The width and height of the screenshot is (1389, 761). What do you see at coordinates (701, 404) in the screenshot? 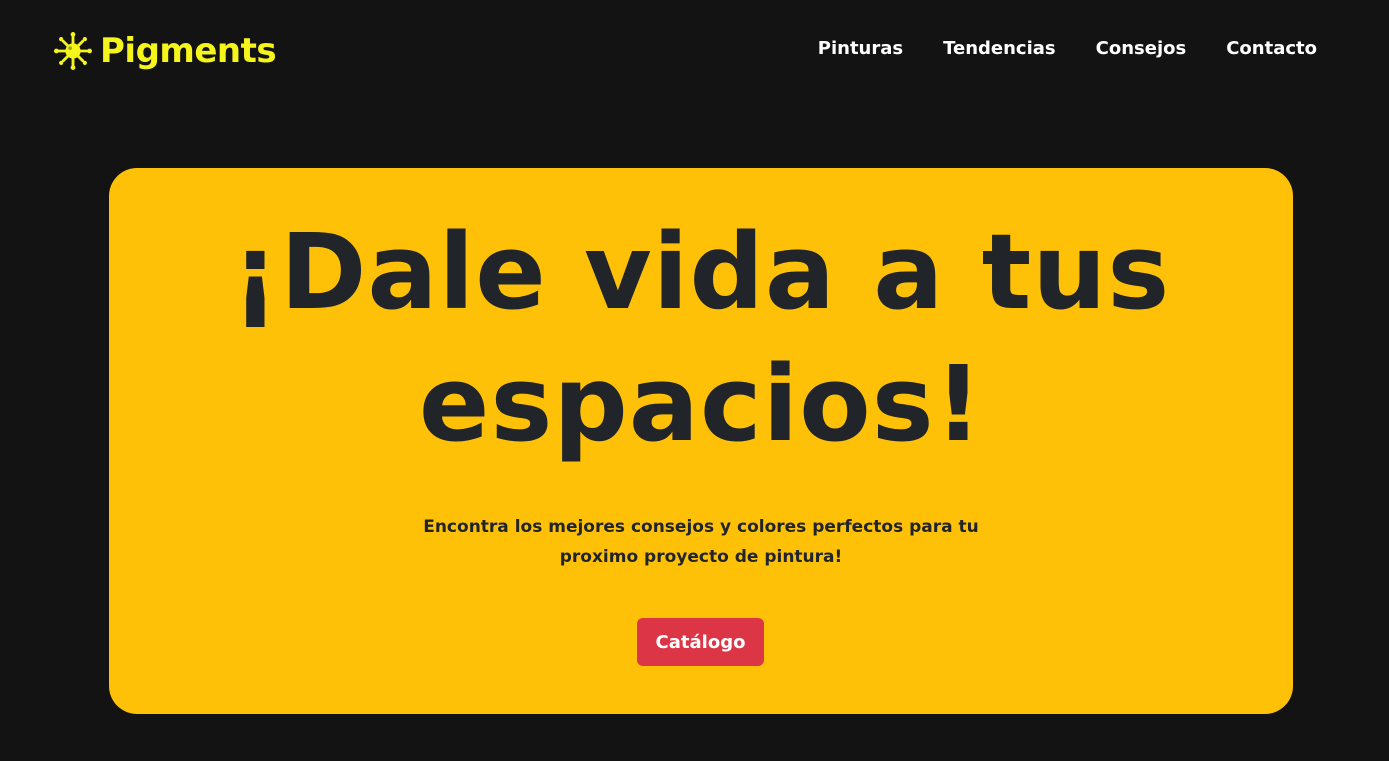
I see `hero-title-line-2: espacios!` at bounding box center [701, 404].